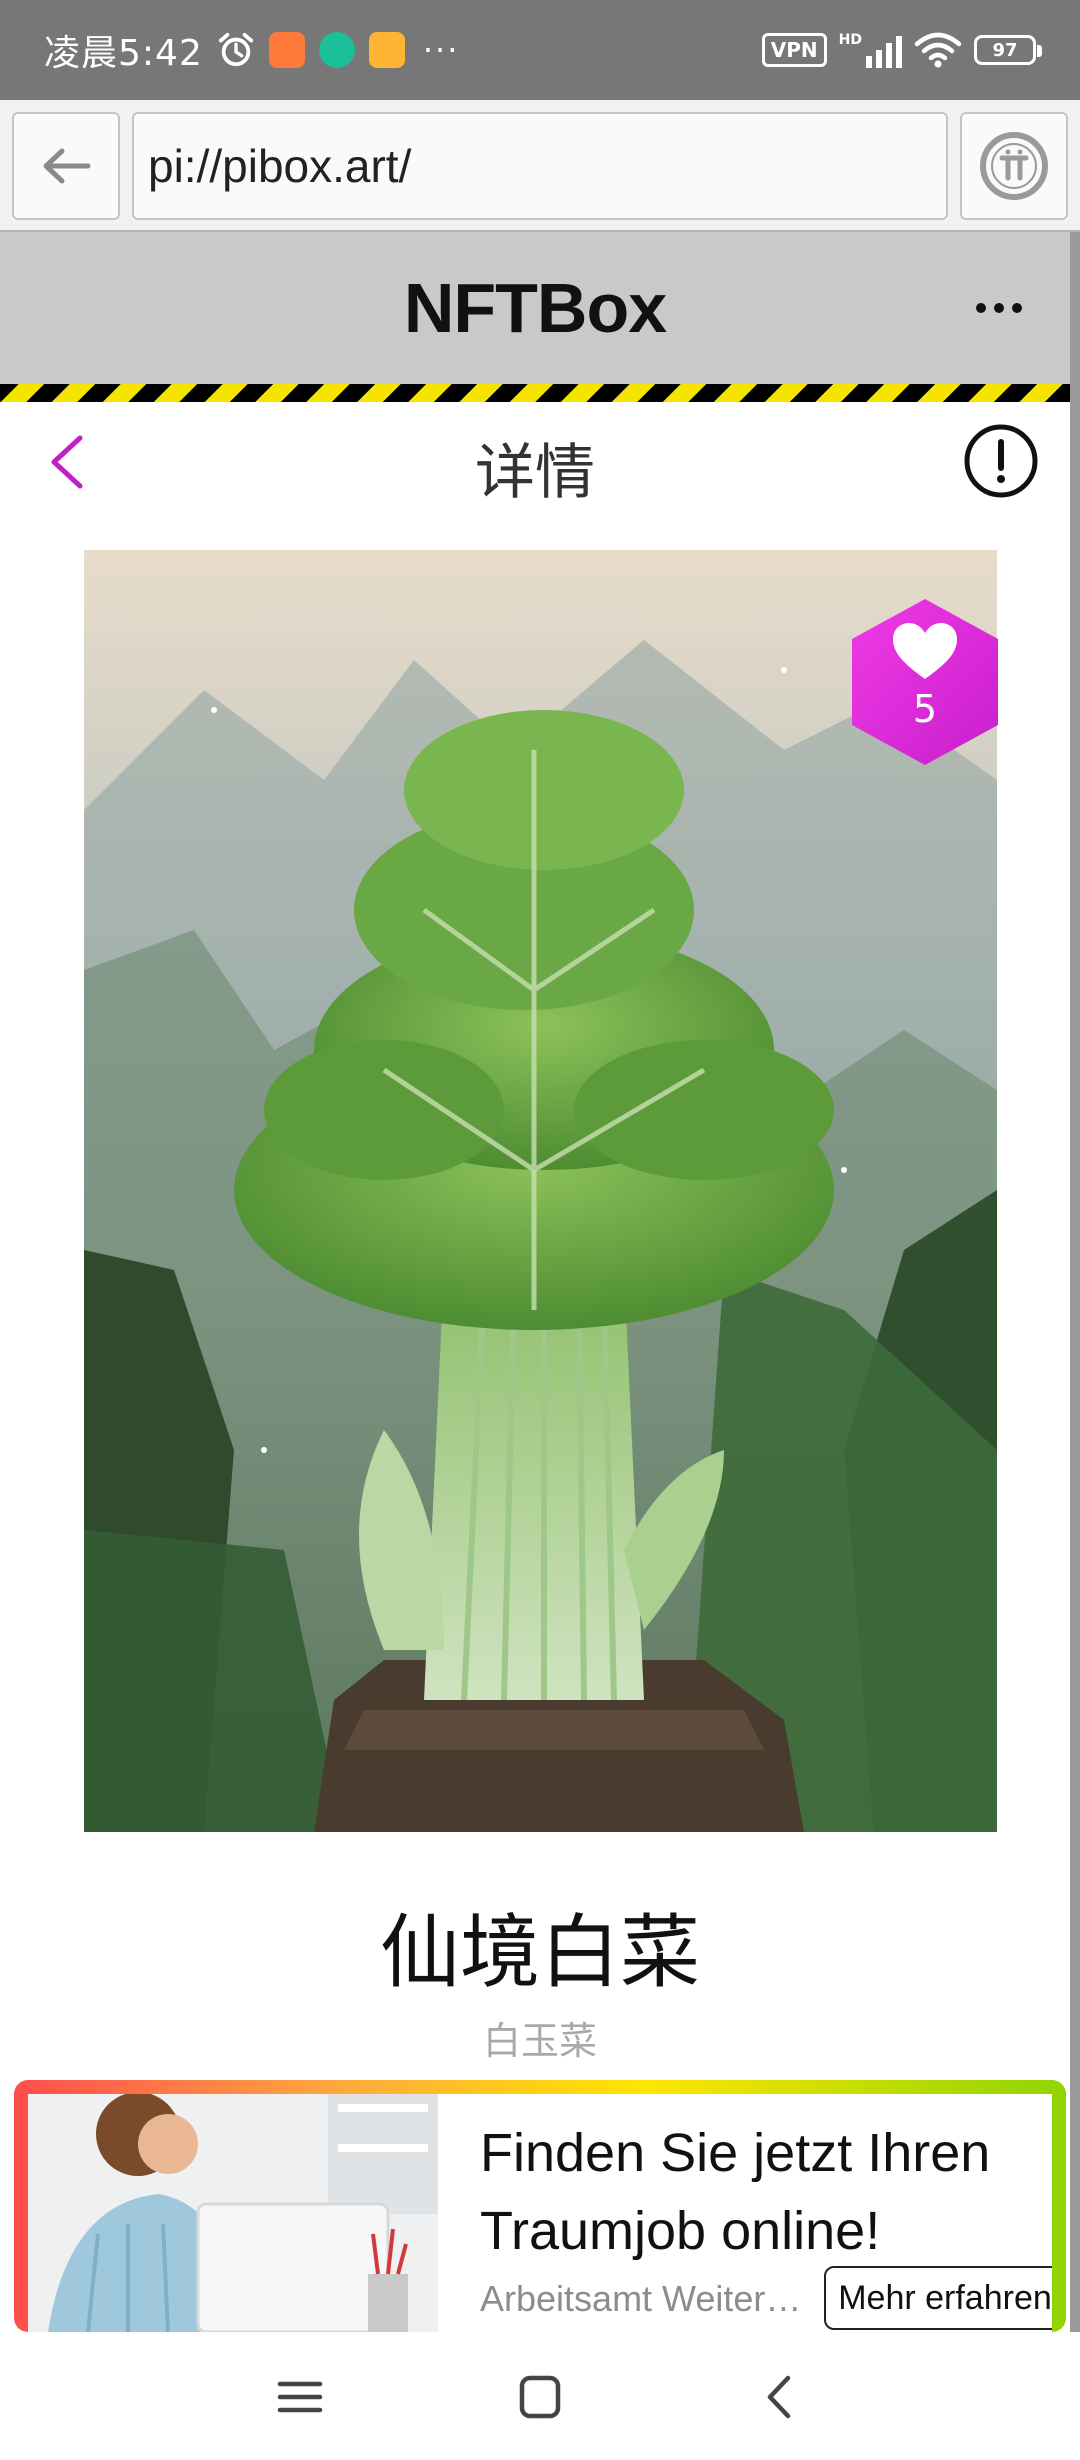 This screenshot has height=2460, width=1080. What do you see at coordinates (235, 49) in the screenshot?
I see `alarm-clock-icon` at bounding box center [235, 49].